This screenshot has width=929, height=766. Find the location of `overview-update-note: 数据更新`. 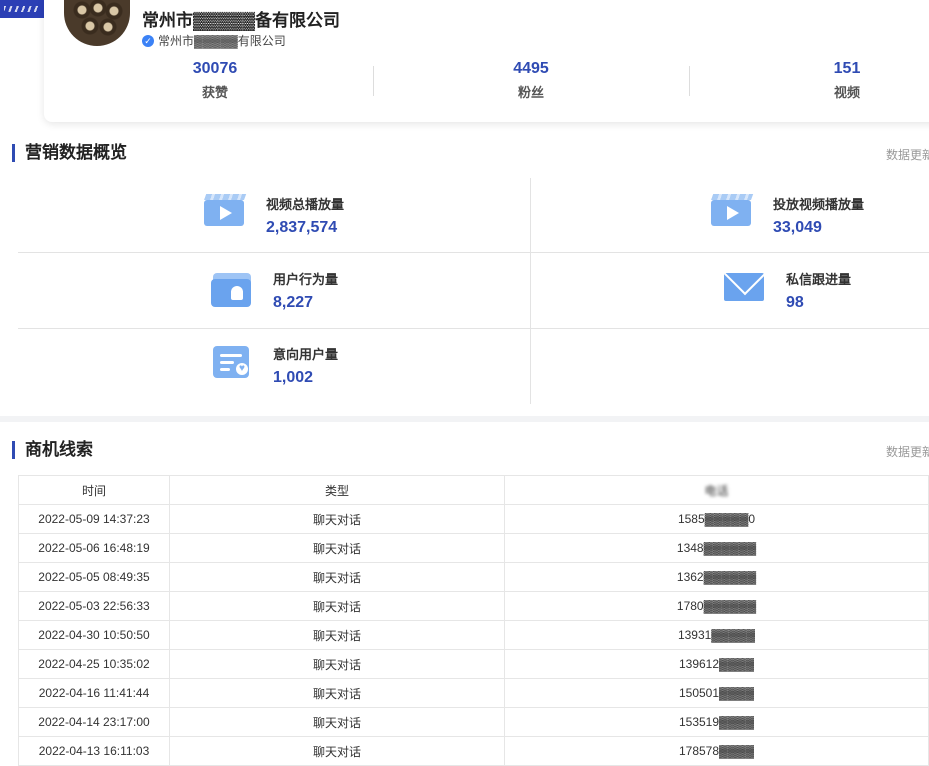

overview-update-note: 数据更新 is located at coordinates (907, 155).